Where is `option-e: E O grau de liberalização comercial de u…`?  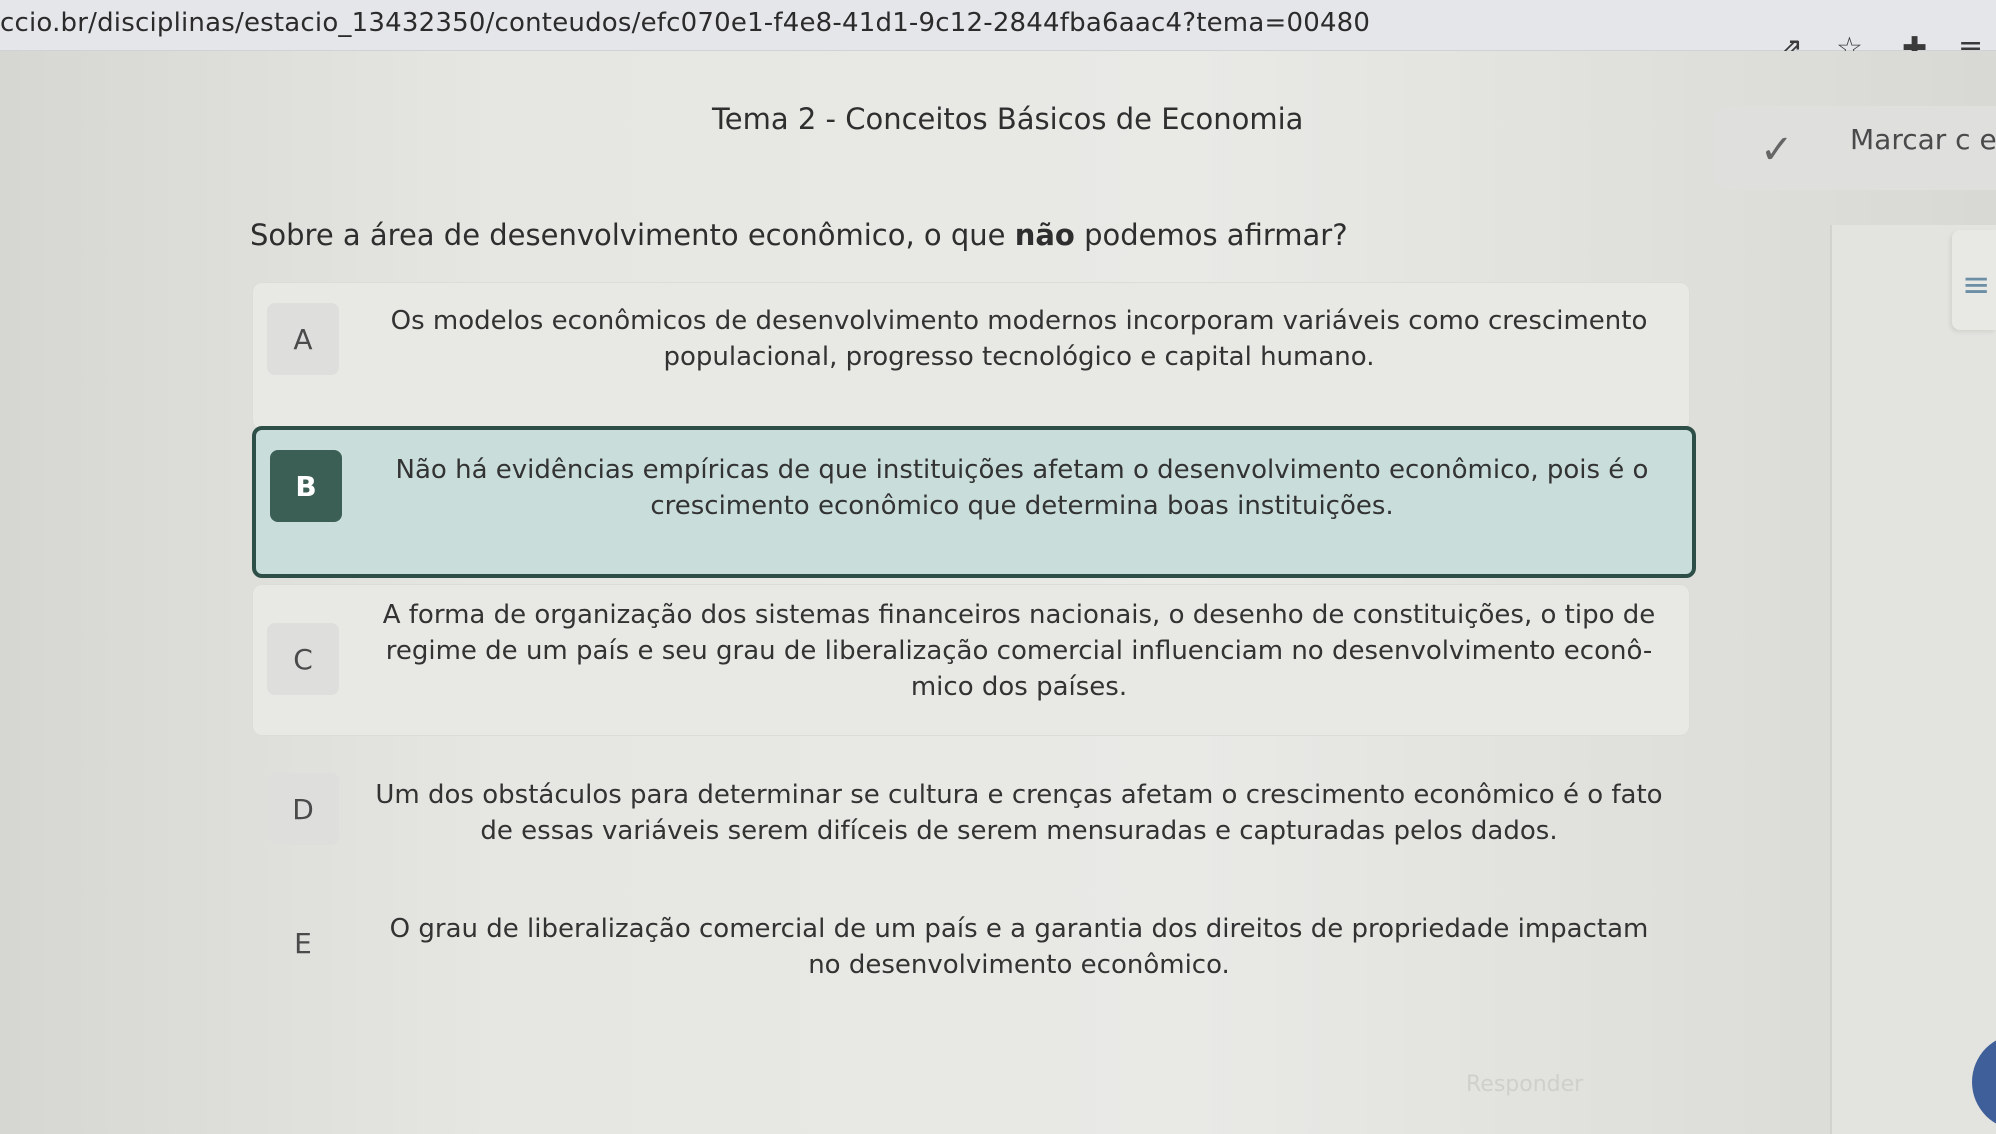
option-e: E O grau de liberalização comercial de u… is located at coordinates (971, 949).